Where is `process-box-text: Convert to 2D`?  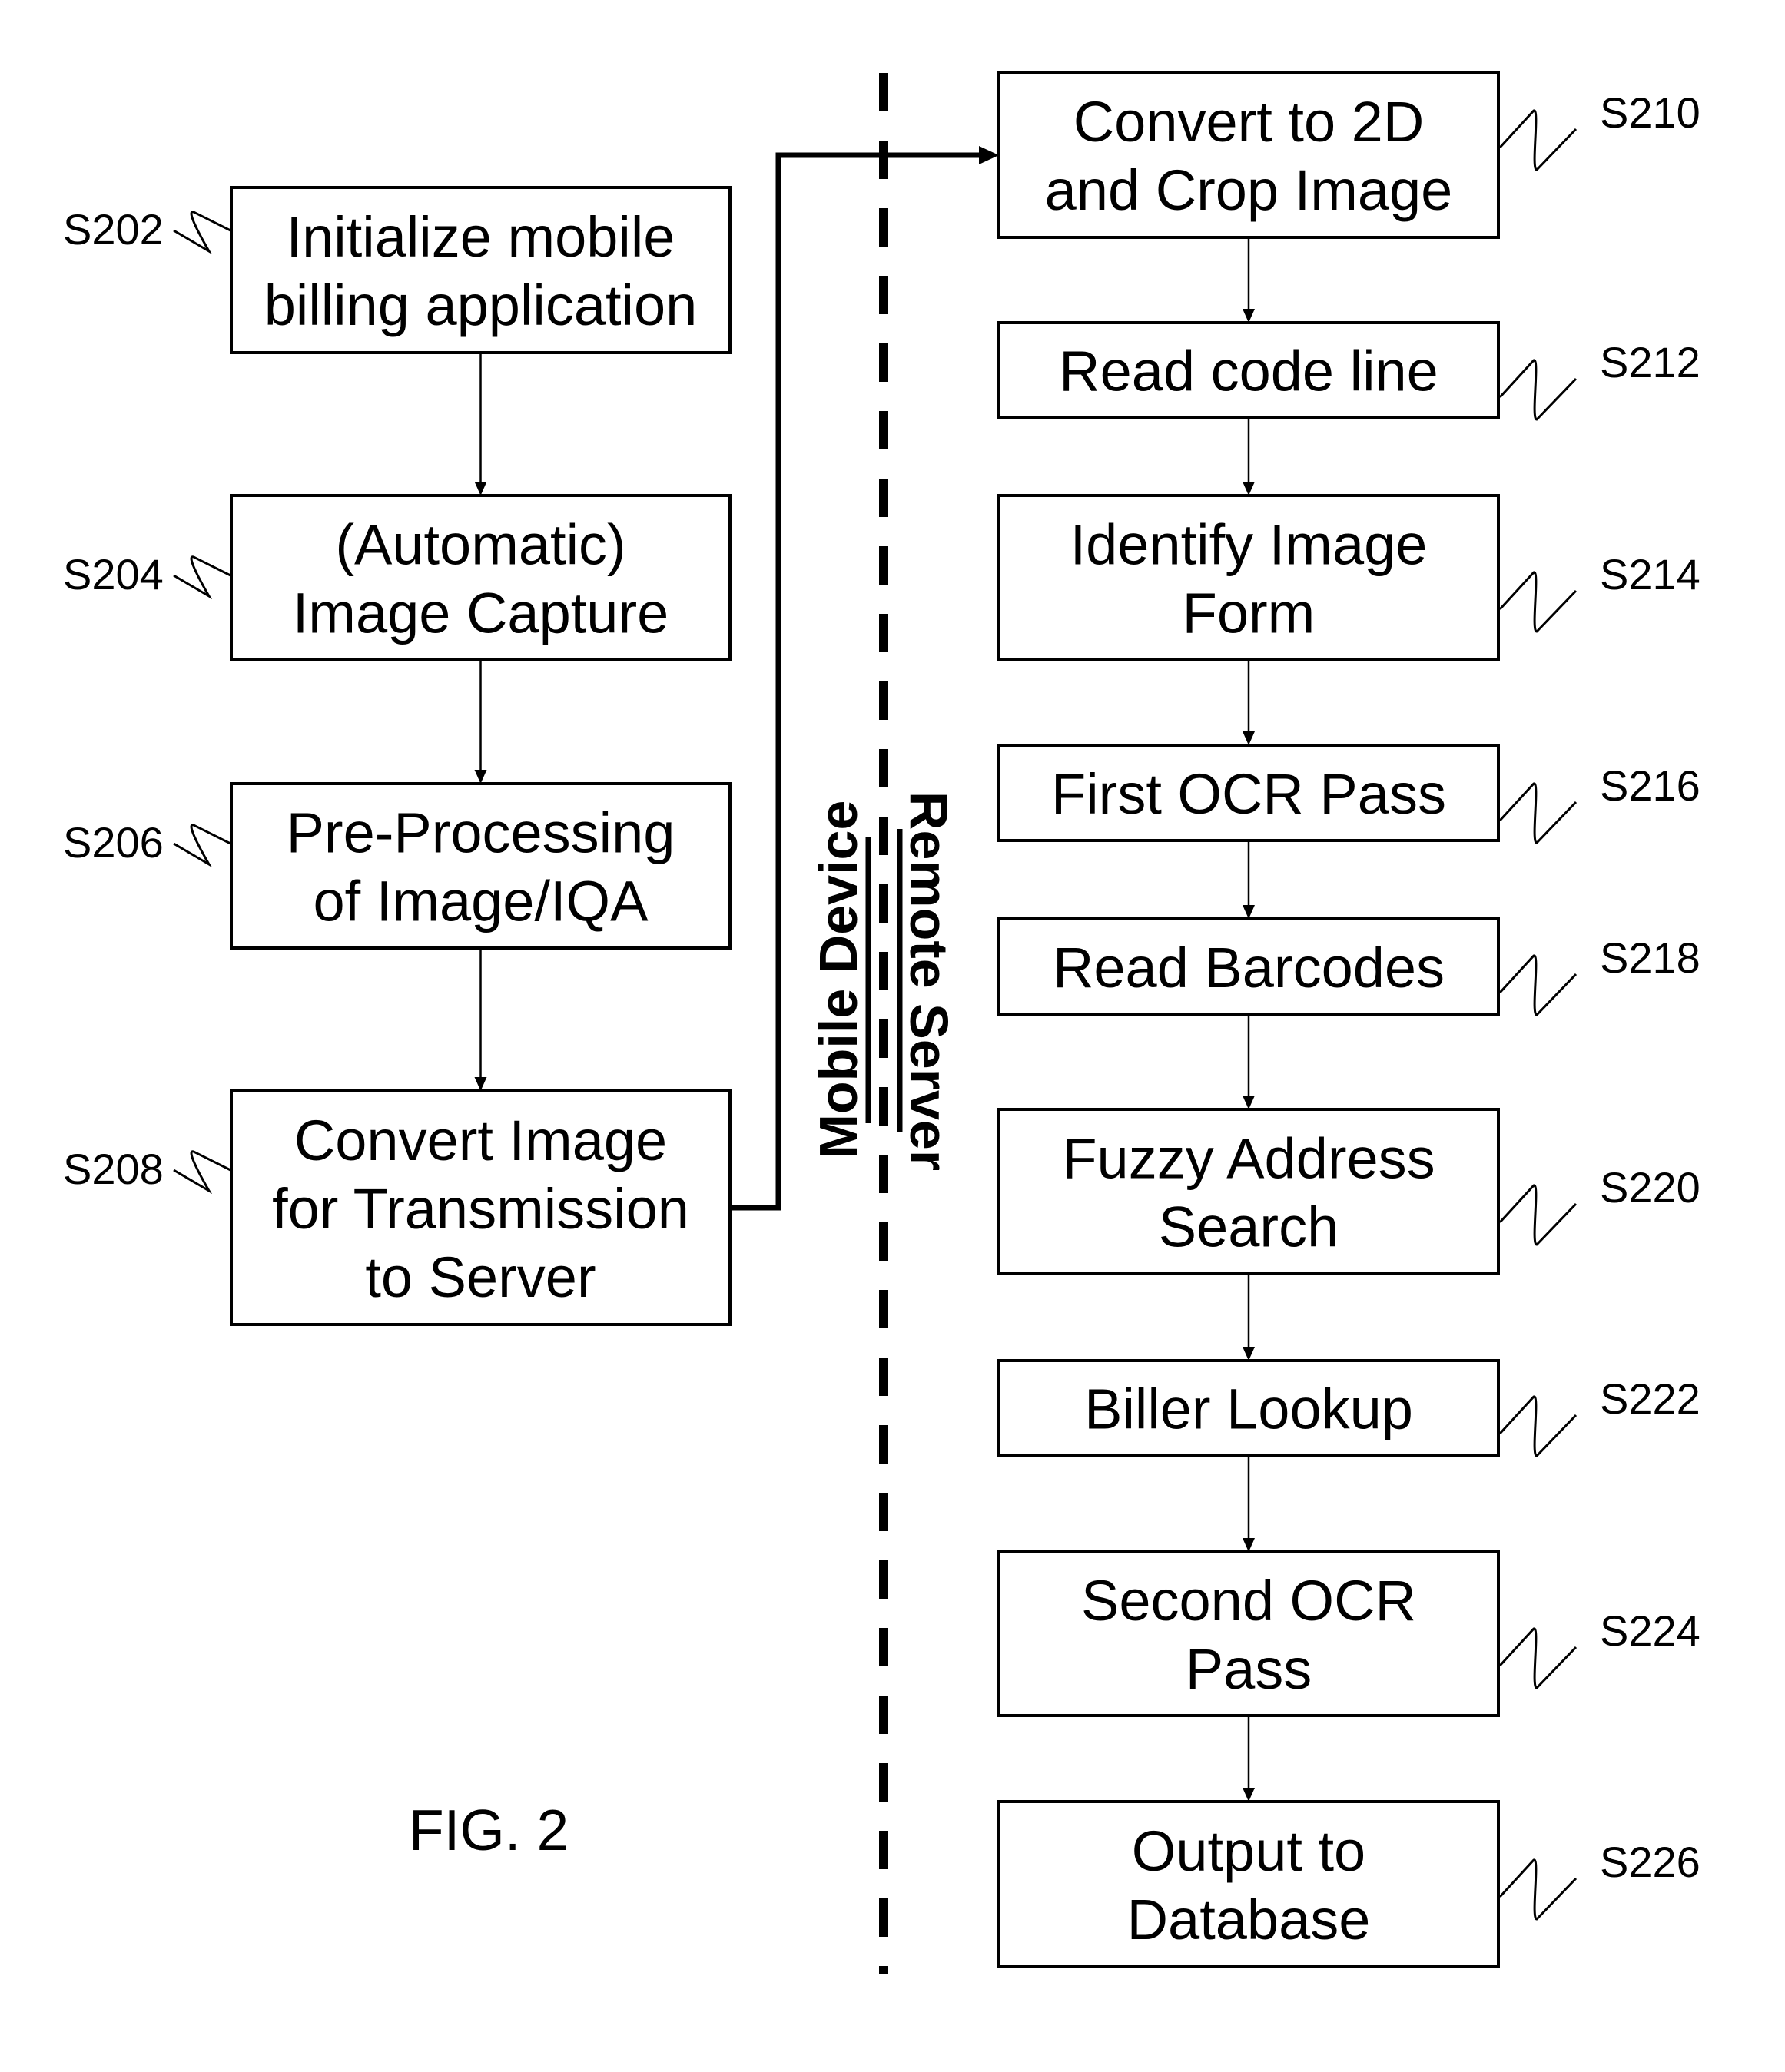
process-box-text: Convert to 2D is located at coordinates (1249, 122).